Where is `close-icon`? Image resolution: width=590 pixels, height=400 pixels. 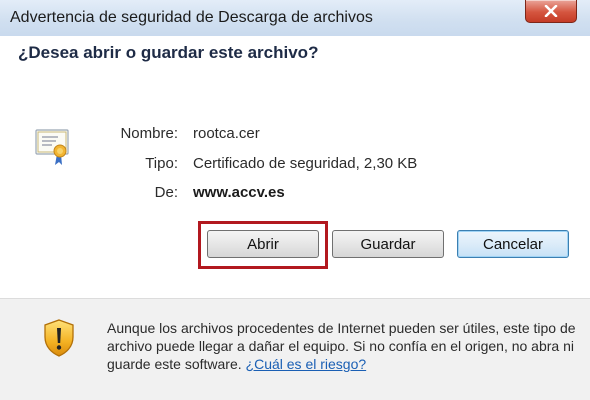
close-icon is located at coordinates (551, 11).